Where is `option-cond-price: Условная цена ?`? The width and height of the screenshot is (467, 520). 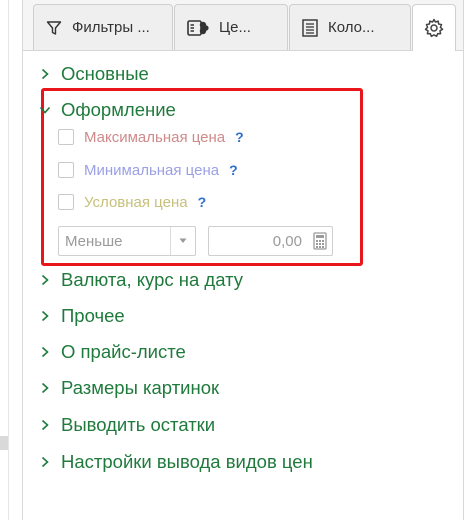
option-cond-price: Условная цена ? is located at coordinates (132, 202).